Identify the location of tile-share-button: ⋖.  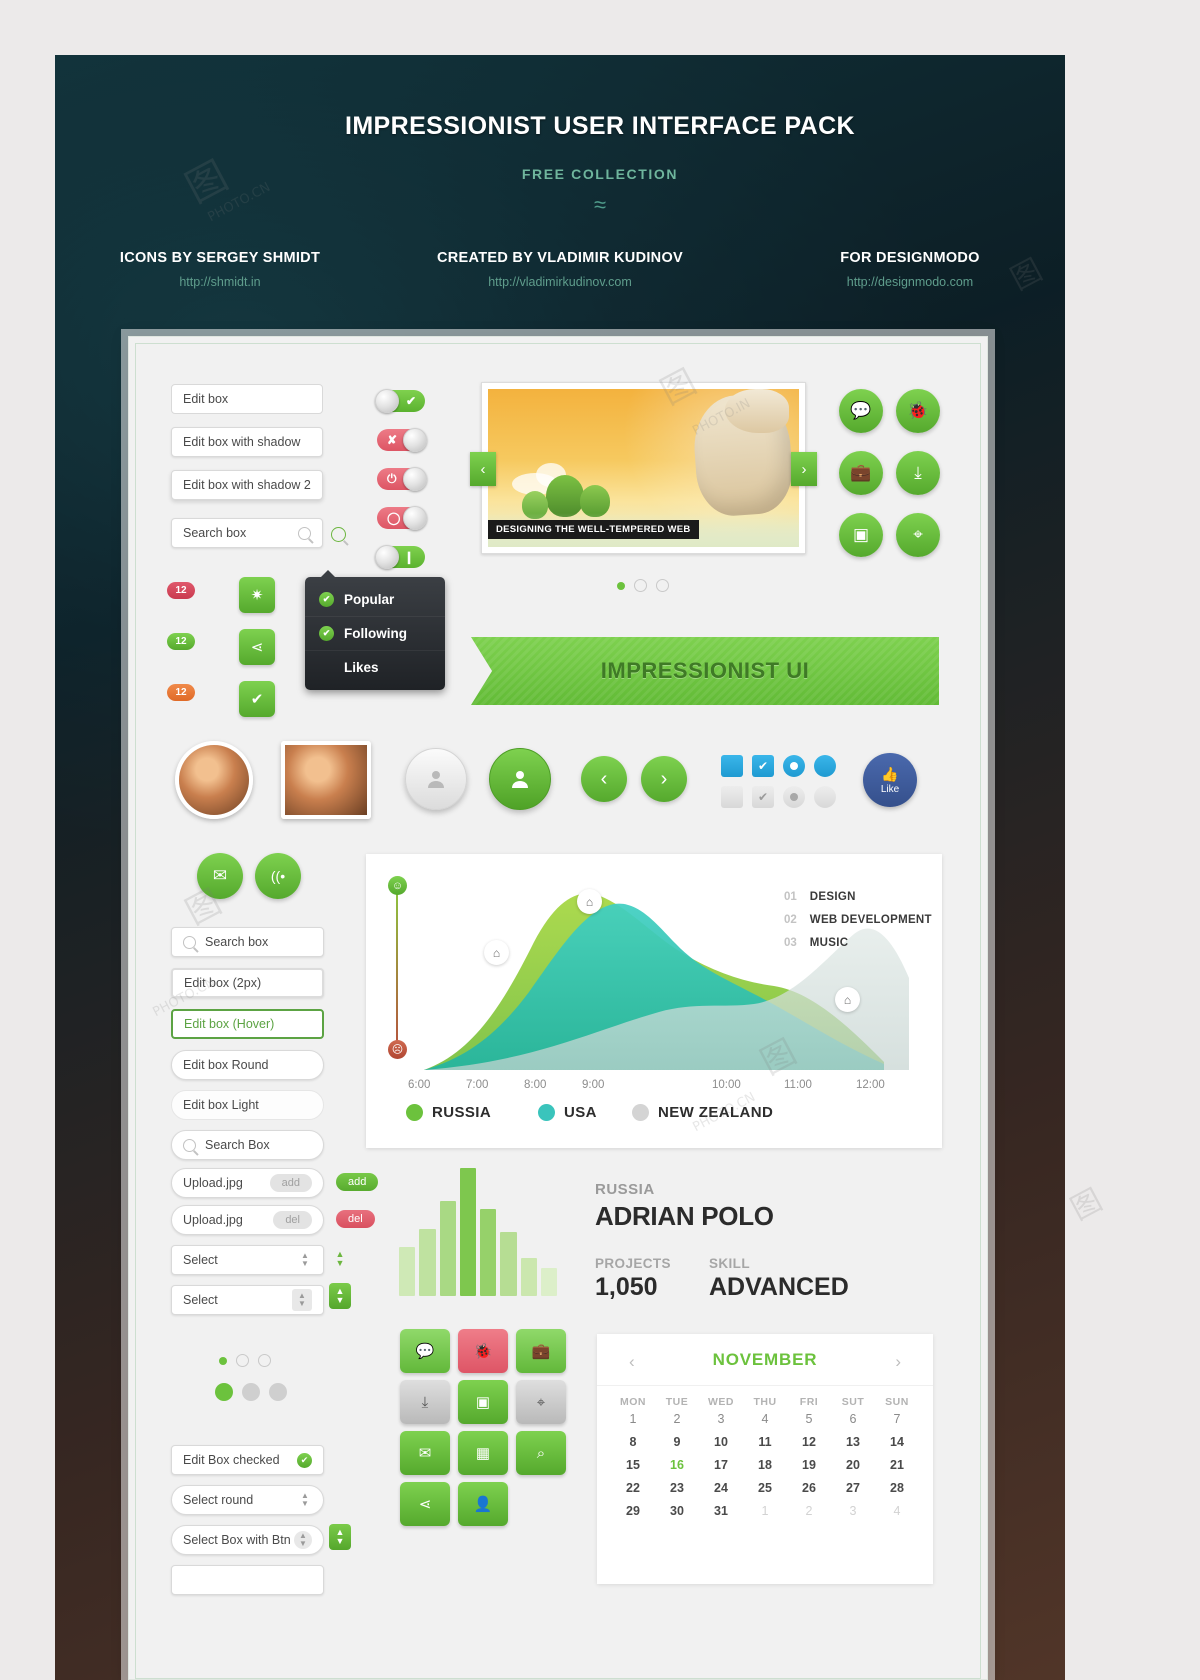
(425, 1504).